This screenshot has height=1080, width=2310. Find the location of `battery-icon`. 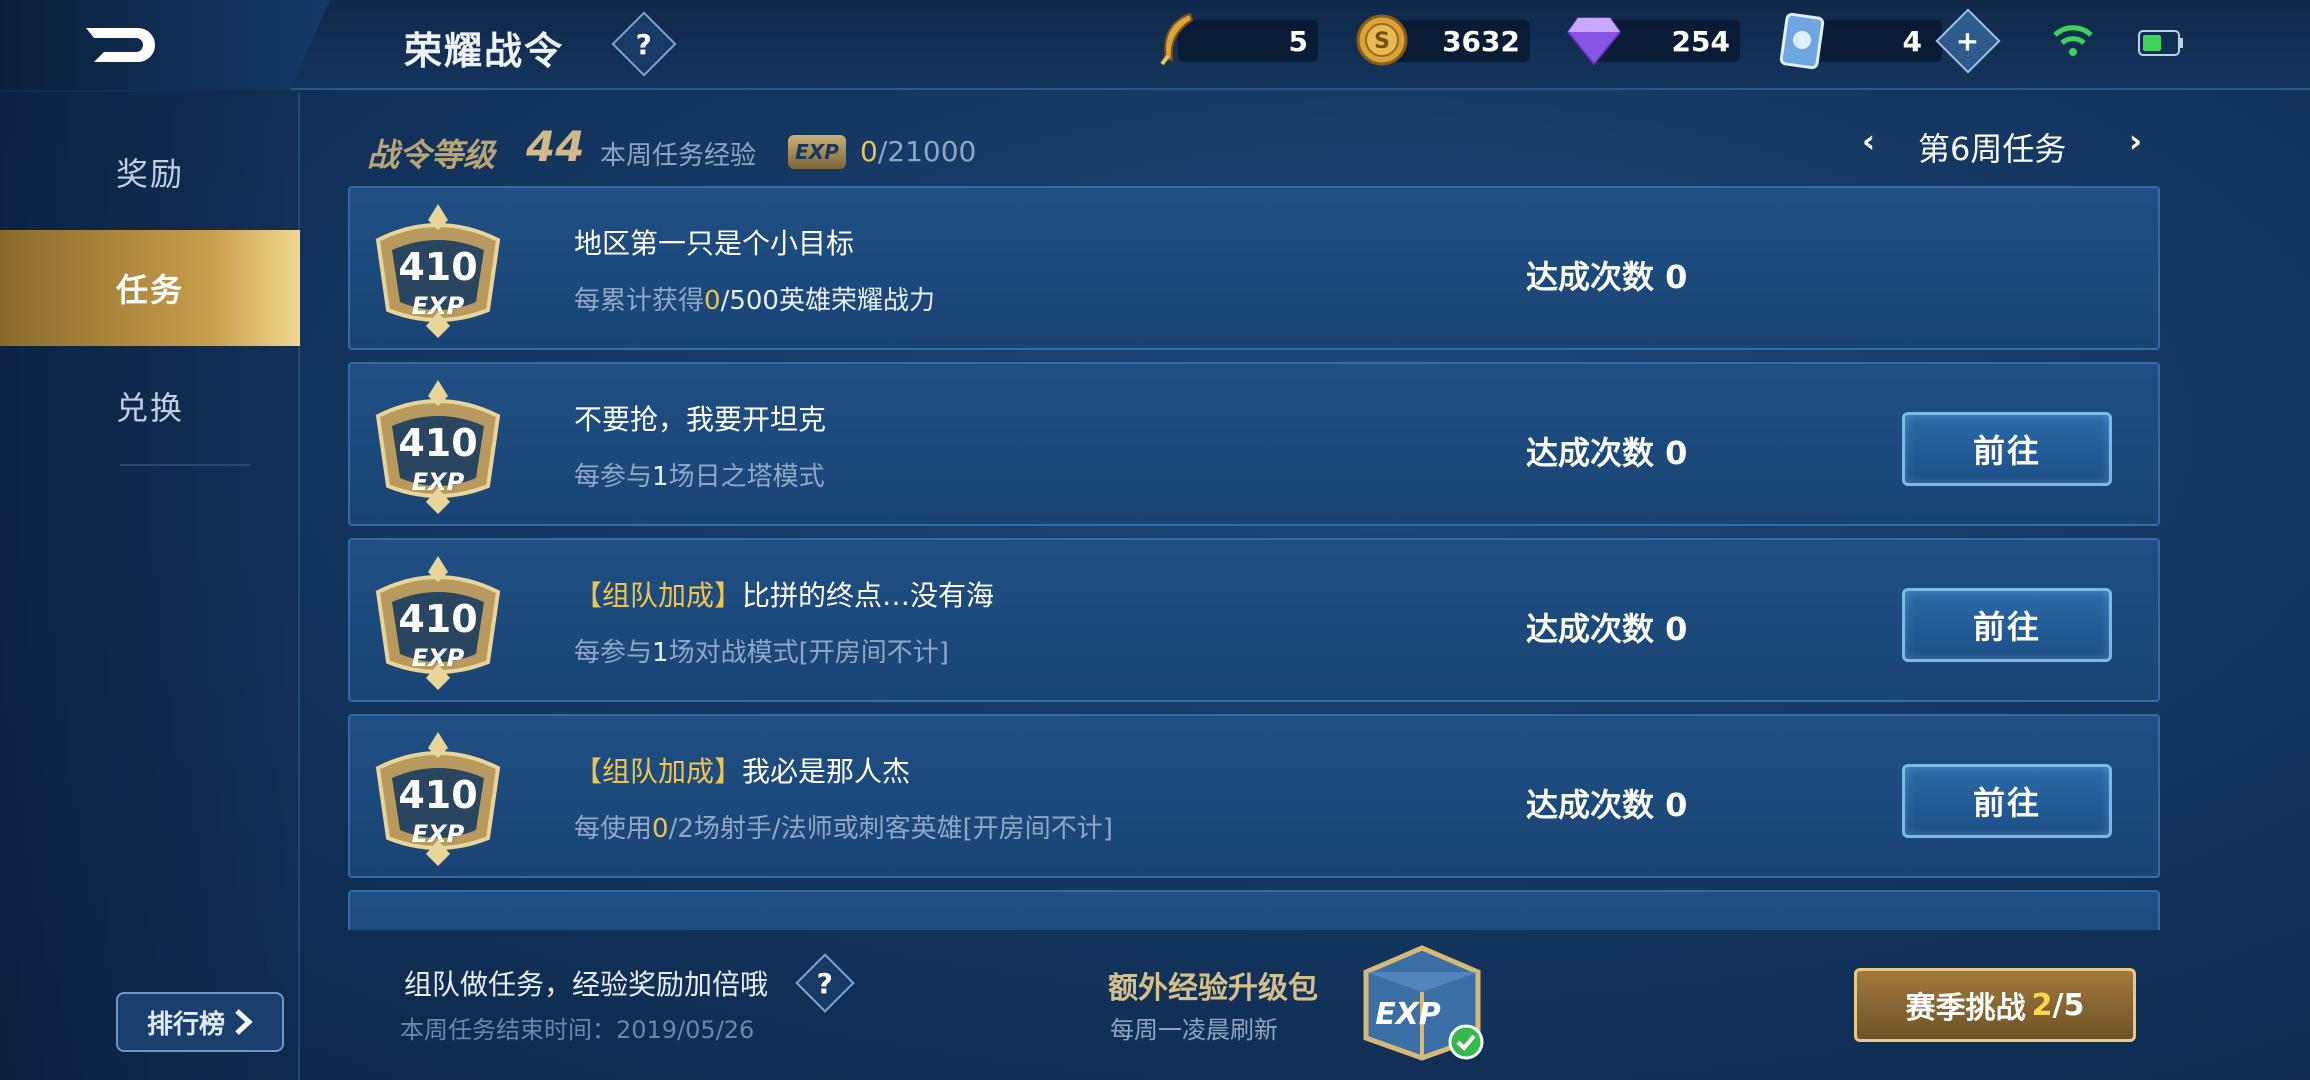

battery-icon is located at coordinates (2160, 43).